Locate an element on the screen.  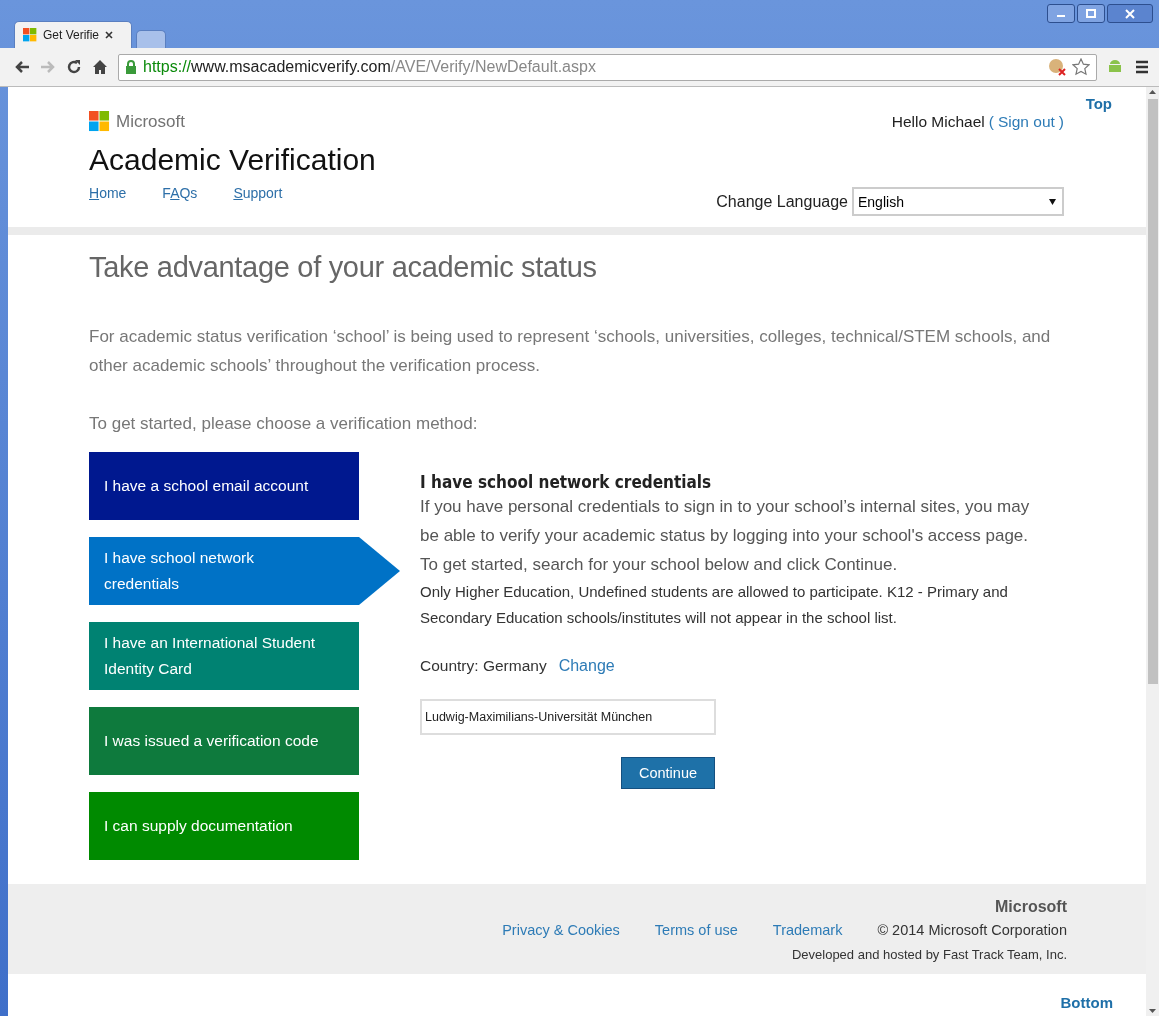
language-select: English is located at coordinates (958, 201).